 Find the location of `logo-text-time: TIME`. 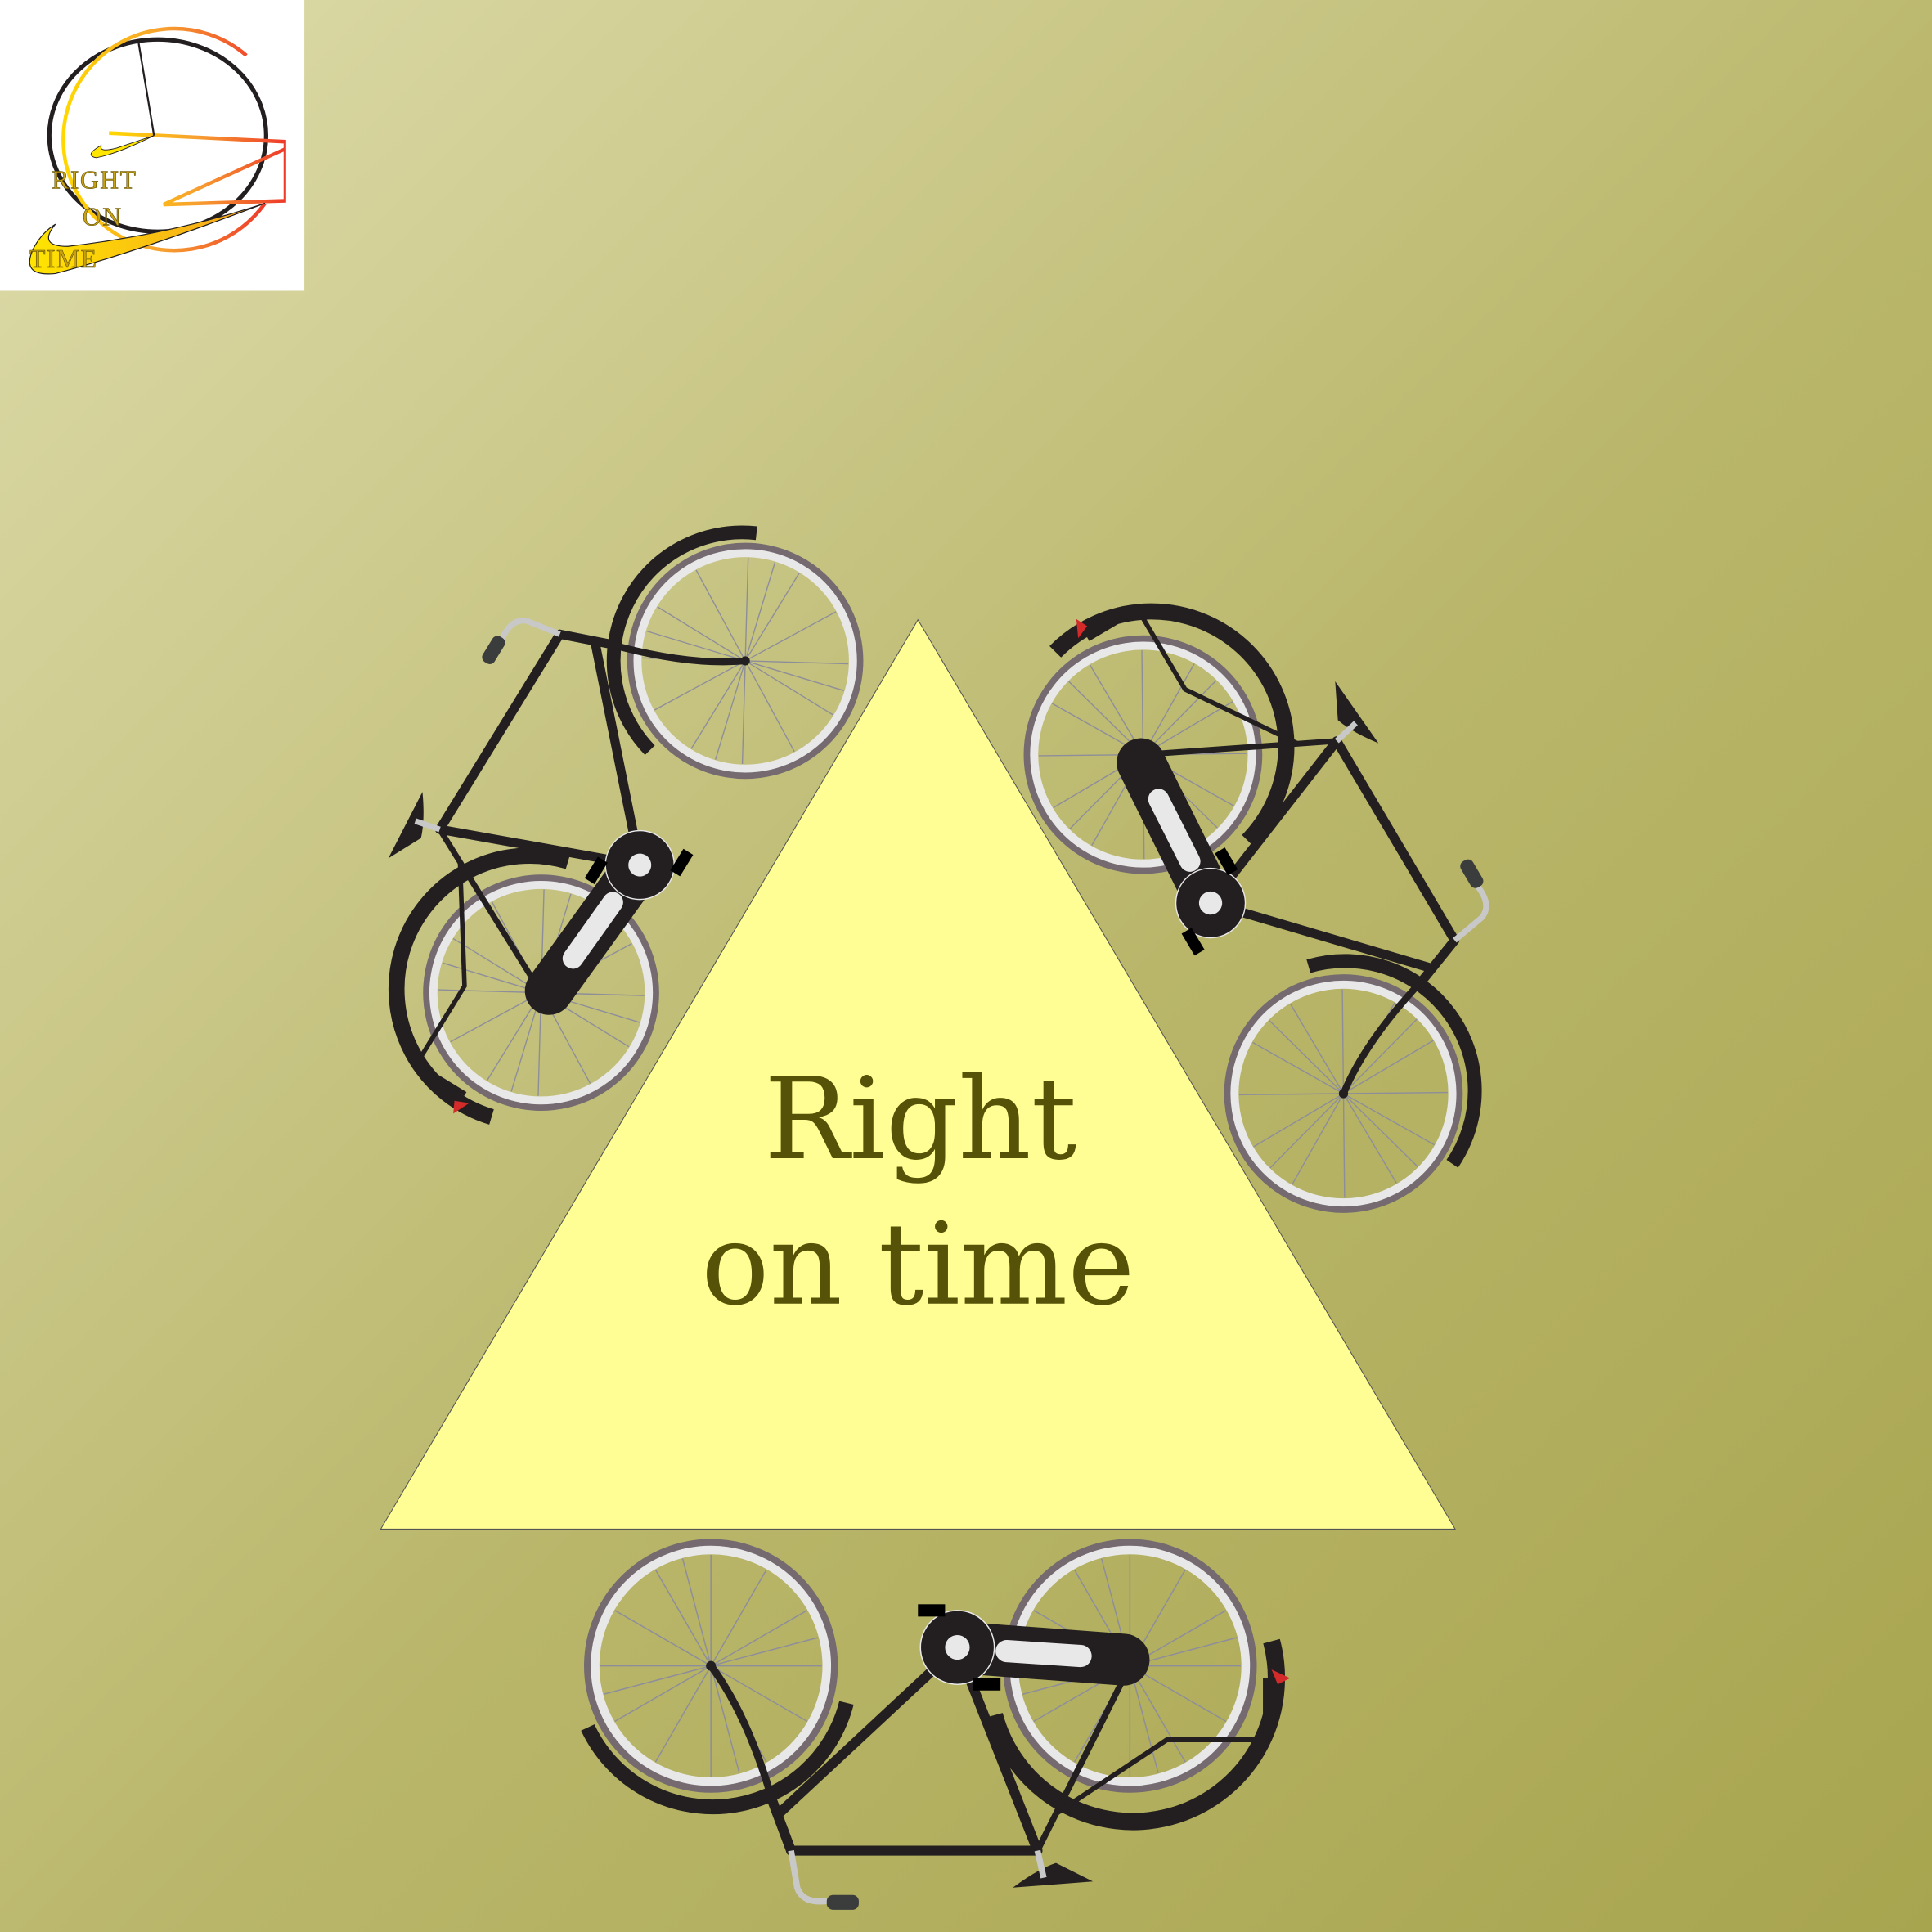

logo-text-time: TIME is located at coordinates (63, 259).